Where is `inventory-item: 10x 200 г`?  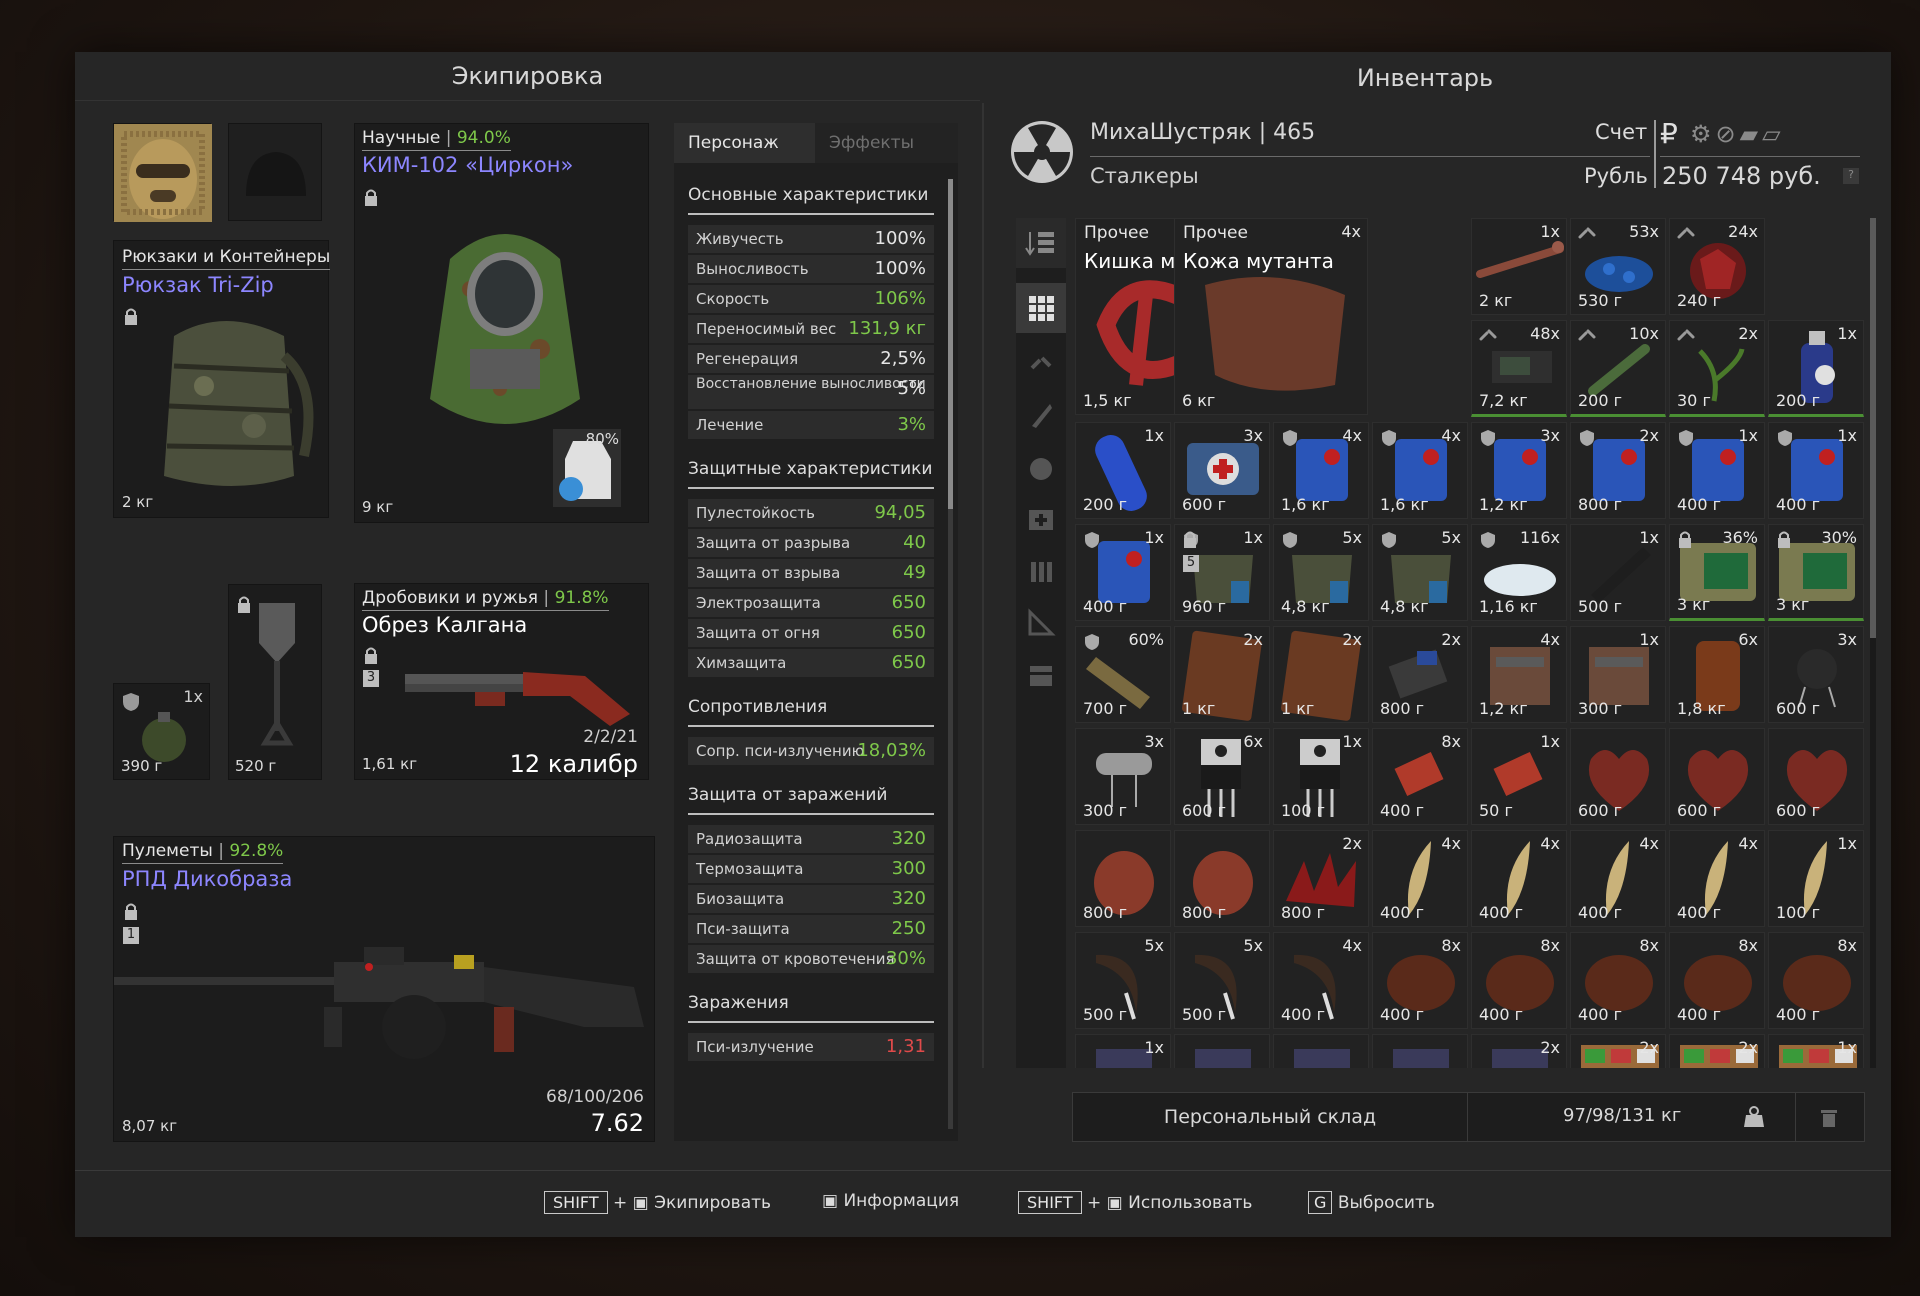 inventory-item: 10x 200 г is located at coordinates (1618, 368).